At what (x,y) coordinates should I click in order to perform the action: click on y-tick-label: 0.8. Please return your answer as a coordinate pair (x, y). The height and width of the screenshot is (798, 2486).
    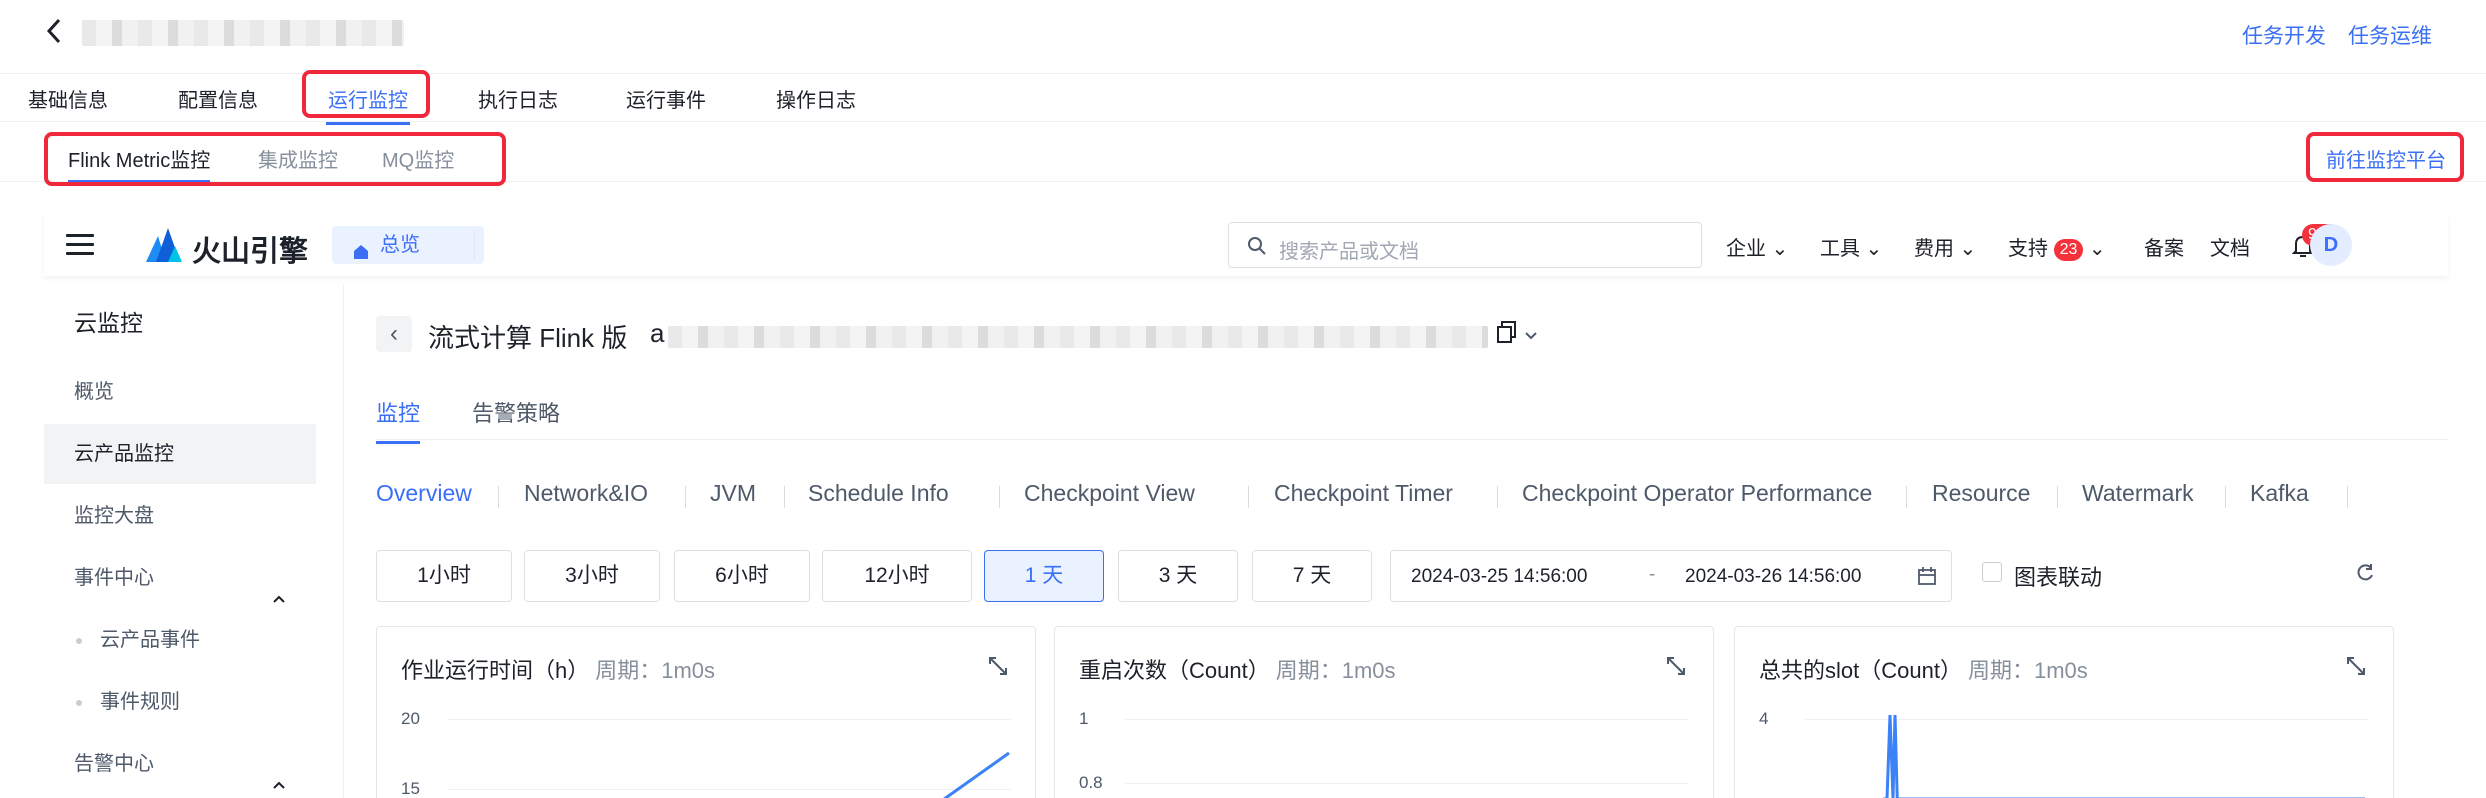
    Looking at the image, I should click on (1091, 782).